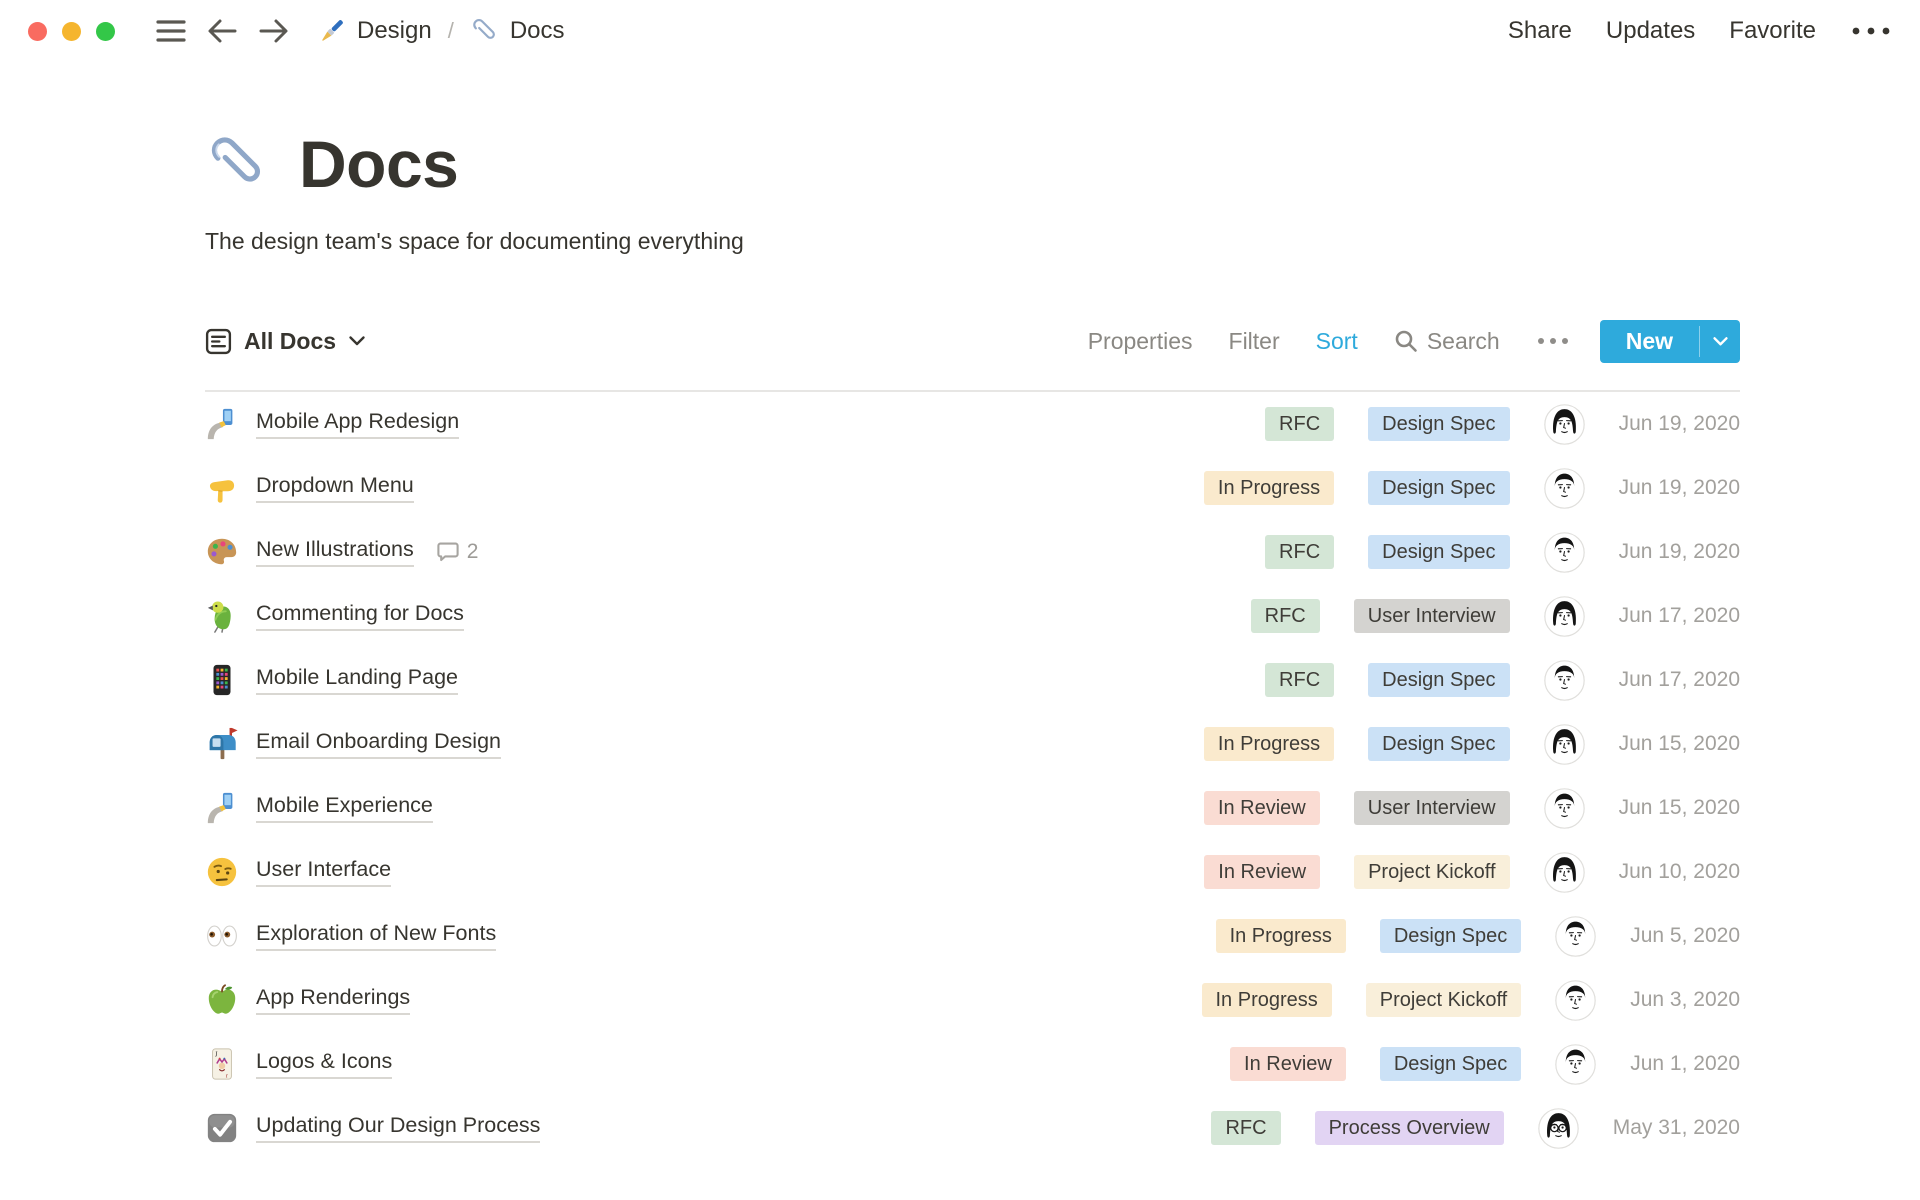  I want to click on forward-arrow-icon, so click(274, 31).